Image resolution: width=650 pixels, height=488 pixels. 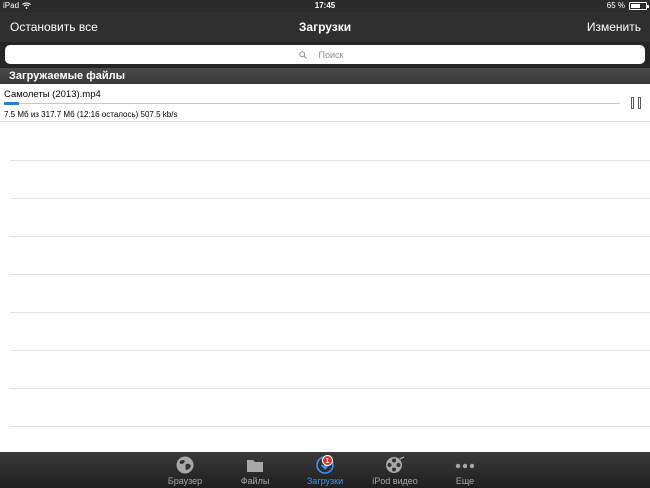 What do you see at coordinates (52, 94) in the screenshot?
I see `download-filename: Самолеты (2013).mp4` at bounding box center [52, 94].